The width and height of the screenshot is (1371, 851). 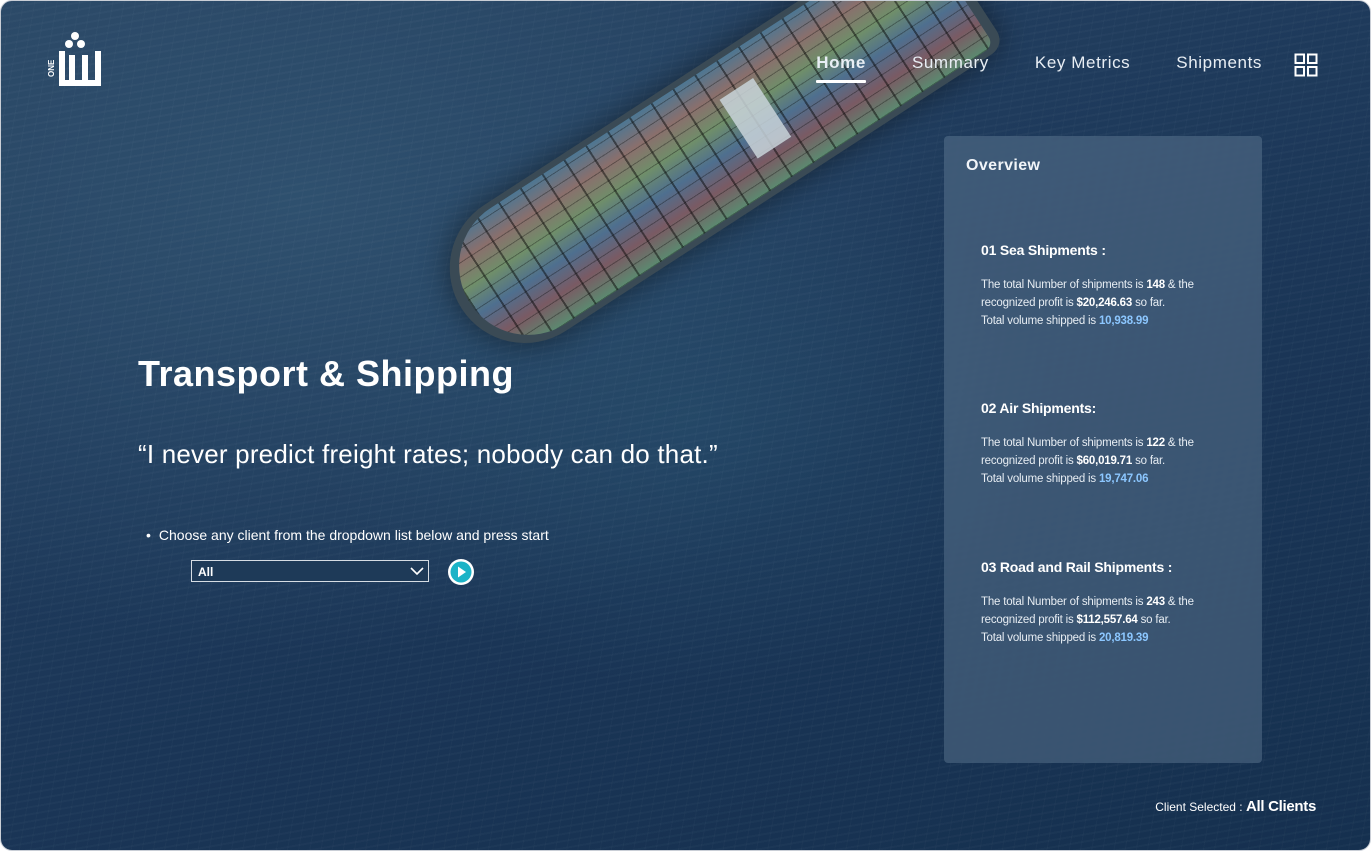 What do you see at coordinates (1155, 602) in the screenshot?
I see `shipment-count: 243` at bounding box center [1155, 602].